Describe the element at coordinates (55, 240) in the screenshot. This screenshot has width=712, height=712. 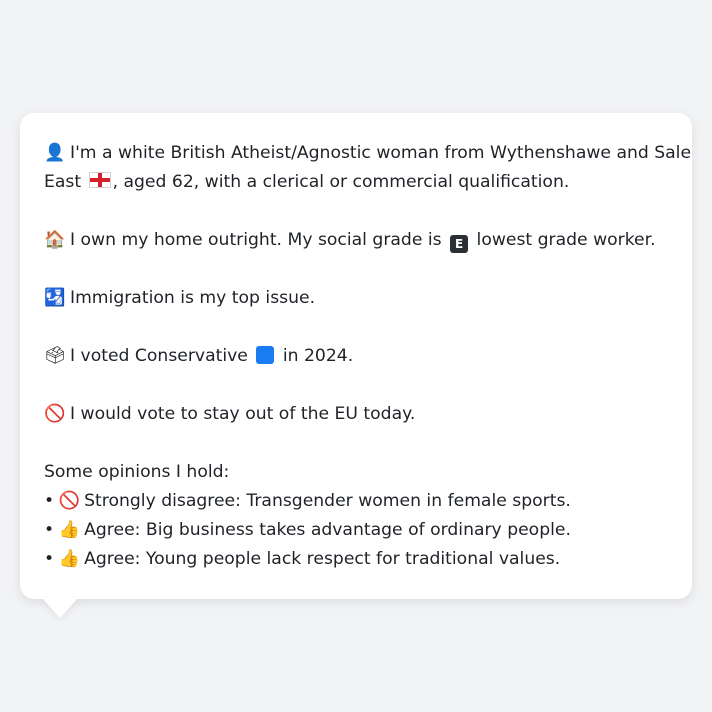
I see `house-icon: 🏠` at that location.